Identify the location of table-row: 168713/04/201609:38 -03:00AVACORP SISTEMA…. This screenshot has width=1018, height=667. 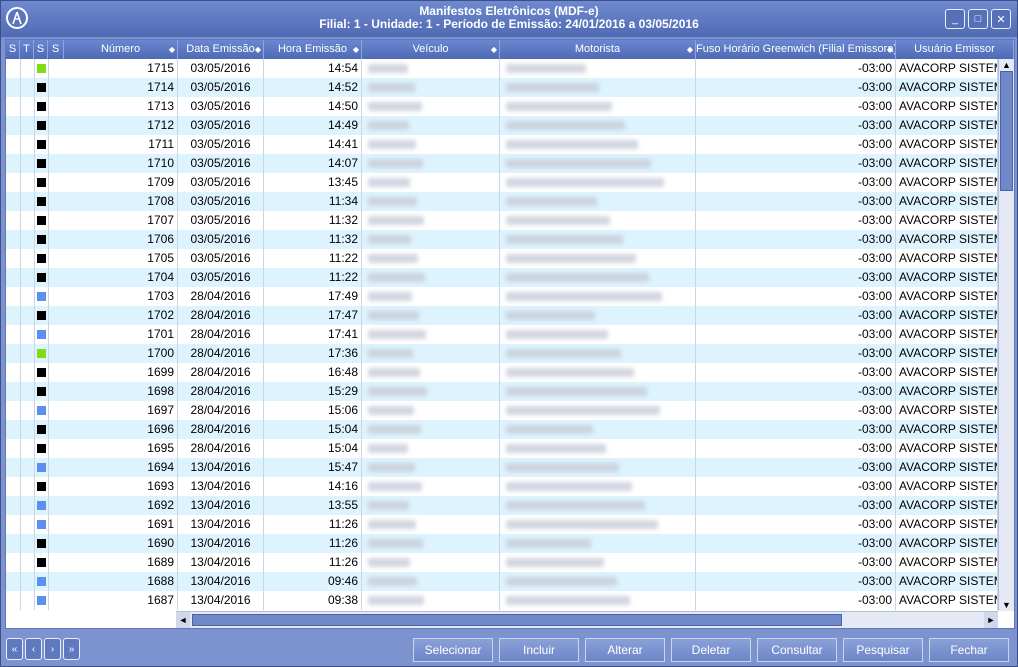
(502, 600).